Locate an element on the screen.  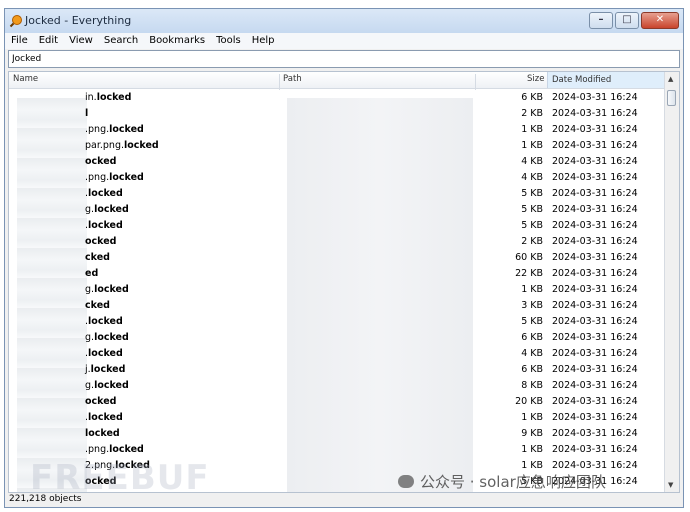
scroll-up-icon: ▲ is located at coordinates (670, 79).